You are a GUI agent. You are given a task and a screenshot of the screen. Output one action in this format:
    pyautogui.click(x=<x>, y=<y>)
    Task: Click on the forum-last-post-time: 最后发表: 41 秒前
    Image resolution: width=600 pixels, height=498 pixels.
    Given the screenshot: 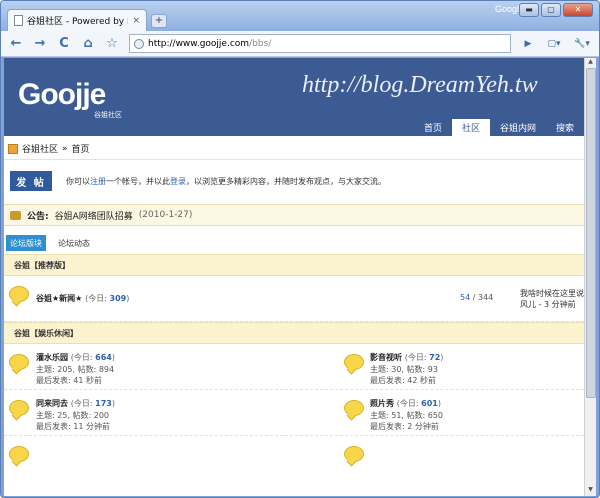 What is the action you would take?
    pyautogui.click(x=69, y=380)
    